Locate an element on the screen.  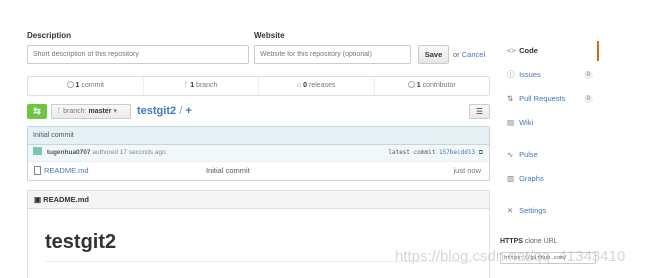
stat-releases: ⌂ 0 releases is located at coordinates (316, 86).